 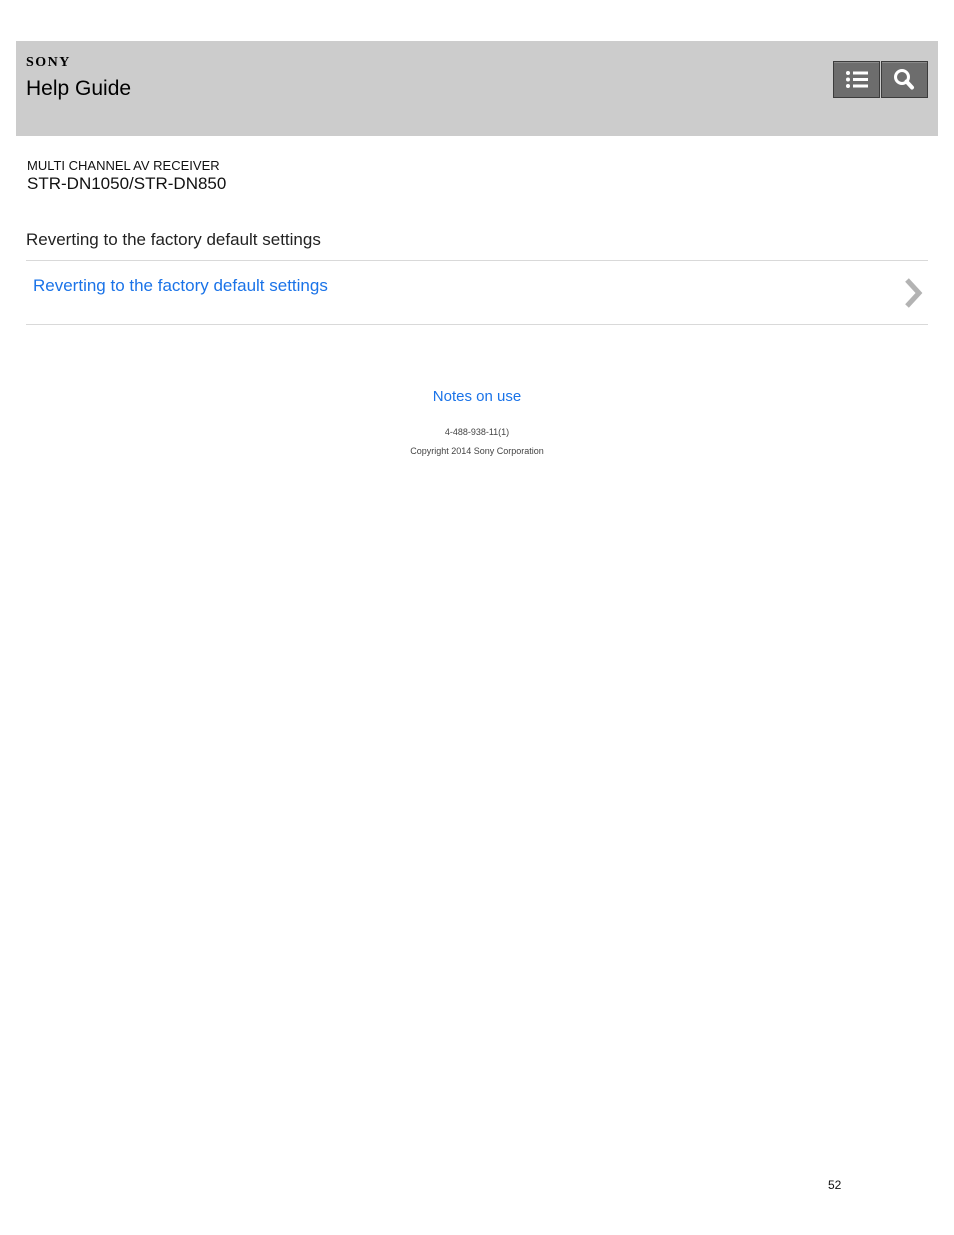 What do you see at coordinates (835, 1185) in the screenshot?
I see `page-number: 52` at bounding box center [835, 1185].